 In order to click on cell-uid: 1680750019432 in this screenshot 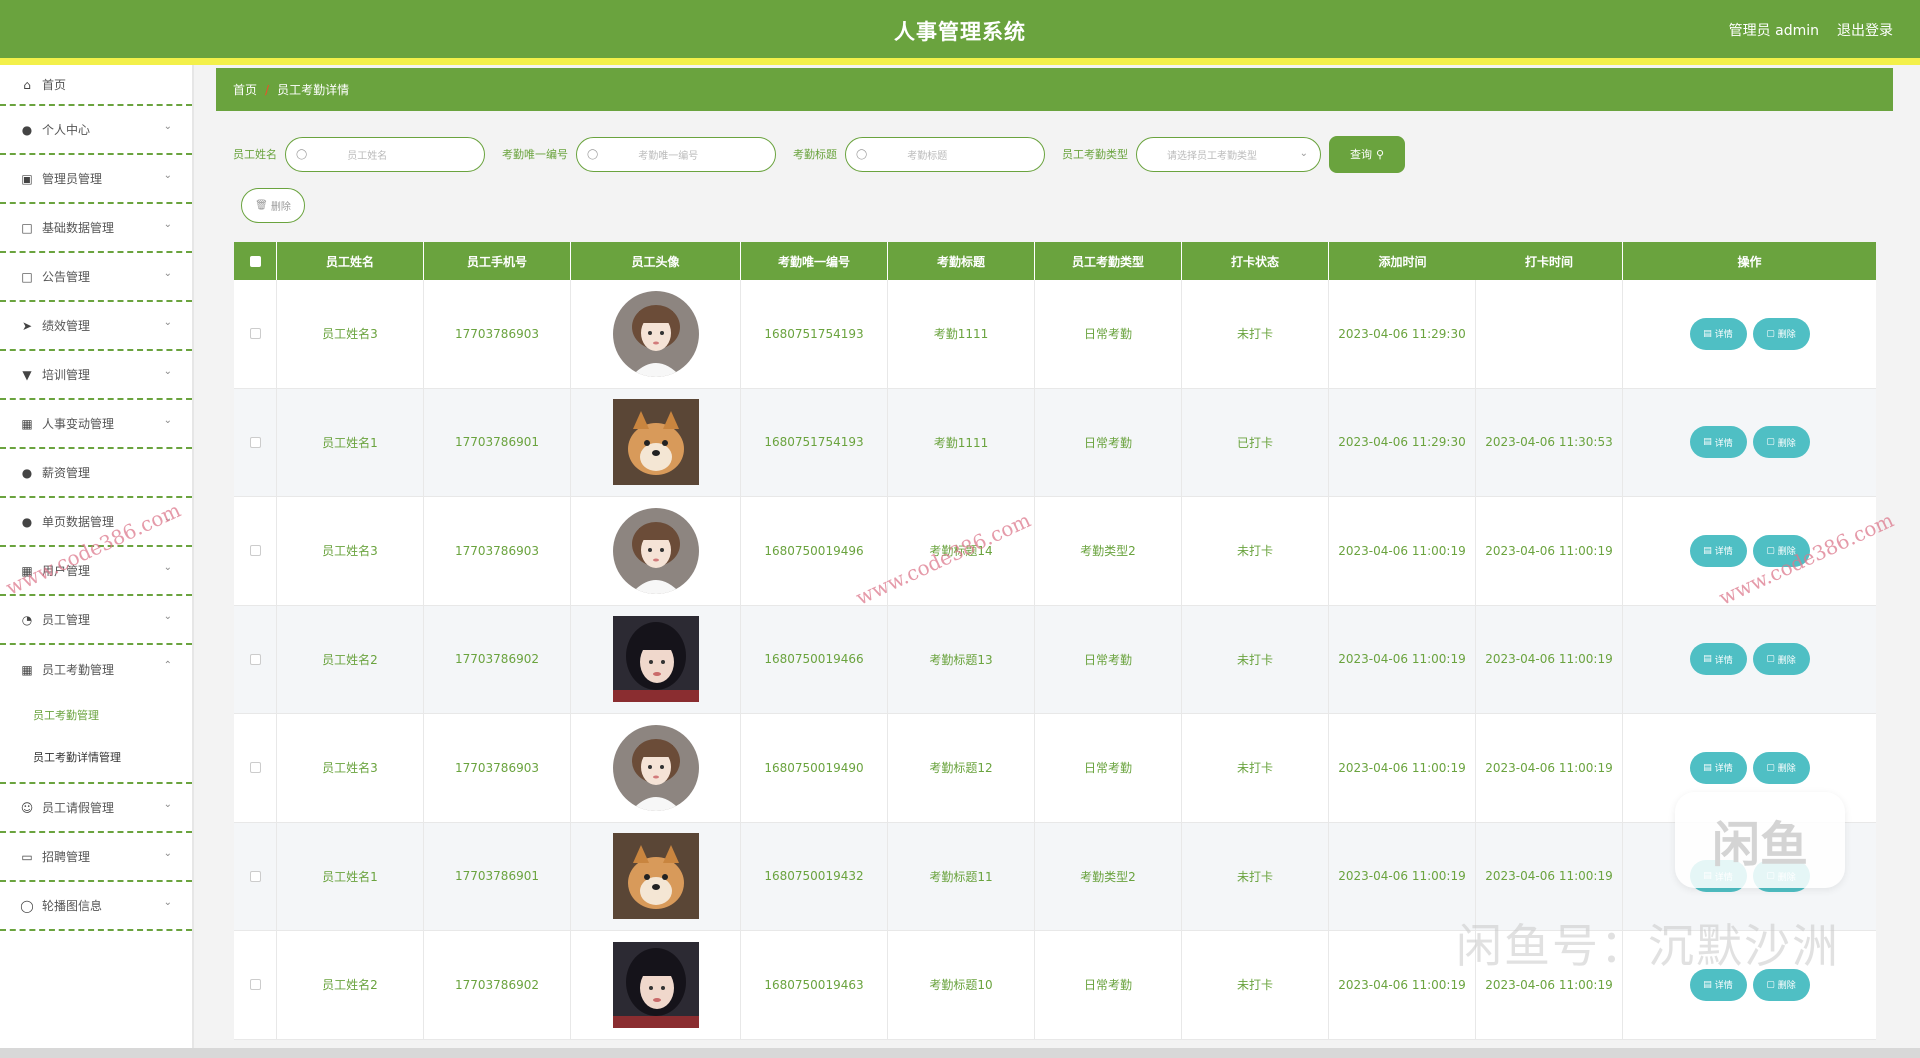, I will do `click(814, 876)`.